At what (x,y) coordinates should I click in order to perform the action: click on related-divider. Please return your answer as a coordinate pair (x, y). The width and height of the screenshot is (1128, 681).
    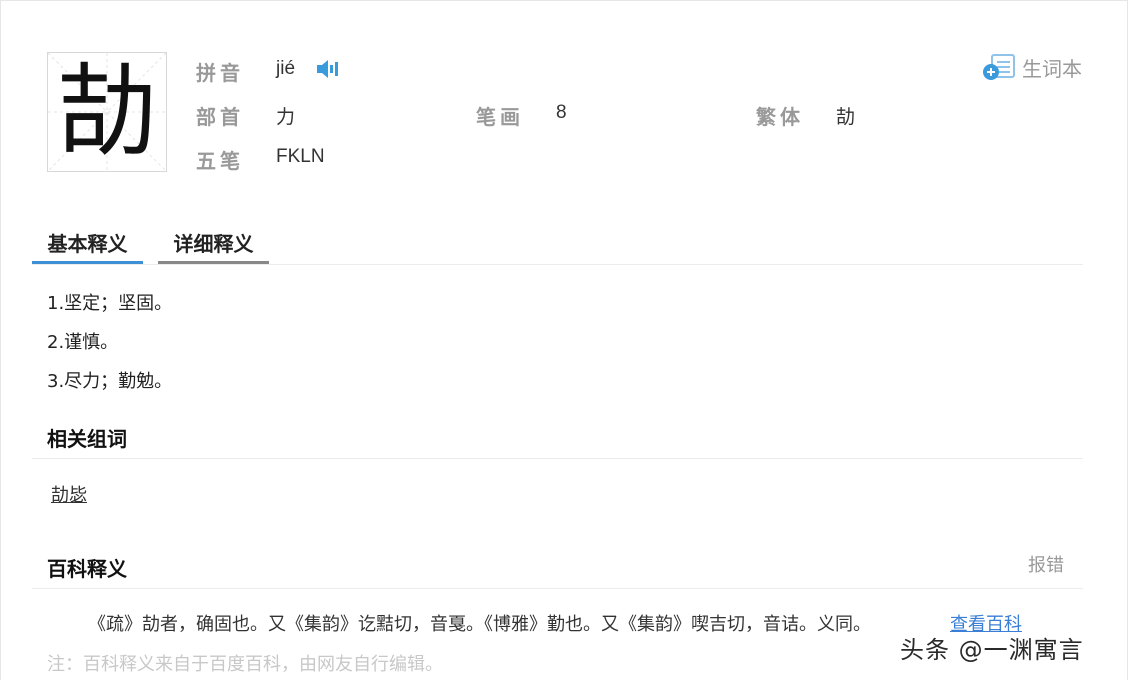
    Looking at the image, I should click on (557, 458).